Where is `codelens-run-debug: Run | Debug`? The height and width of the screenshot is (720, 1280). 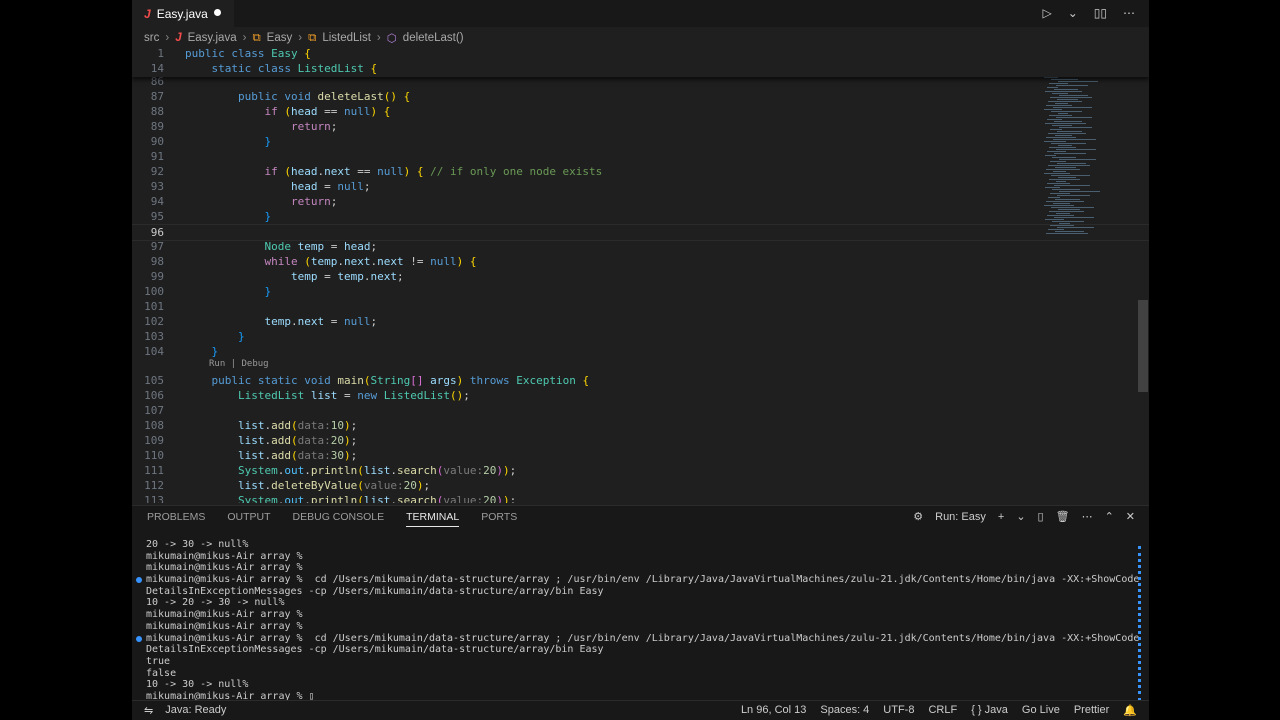
codelens-run-debug: Run | Debug is located at coordinates (239, 364).